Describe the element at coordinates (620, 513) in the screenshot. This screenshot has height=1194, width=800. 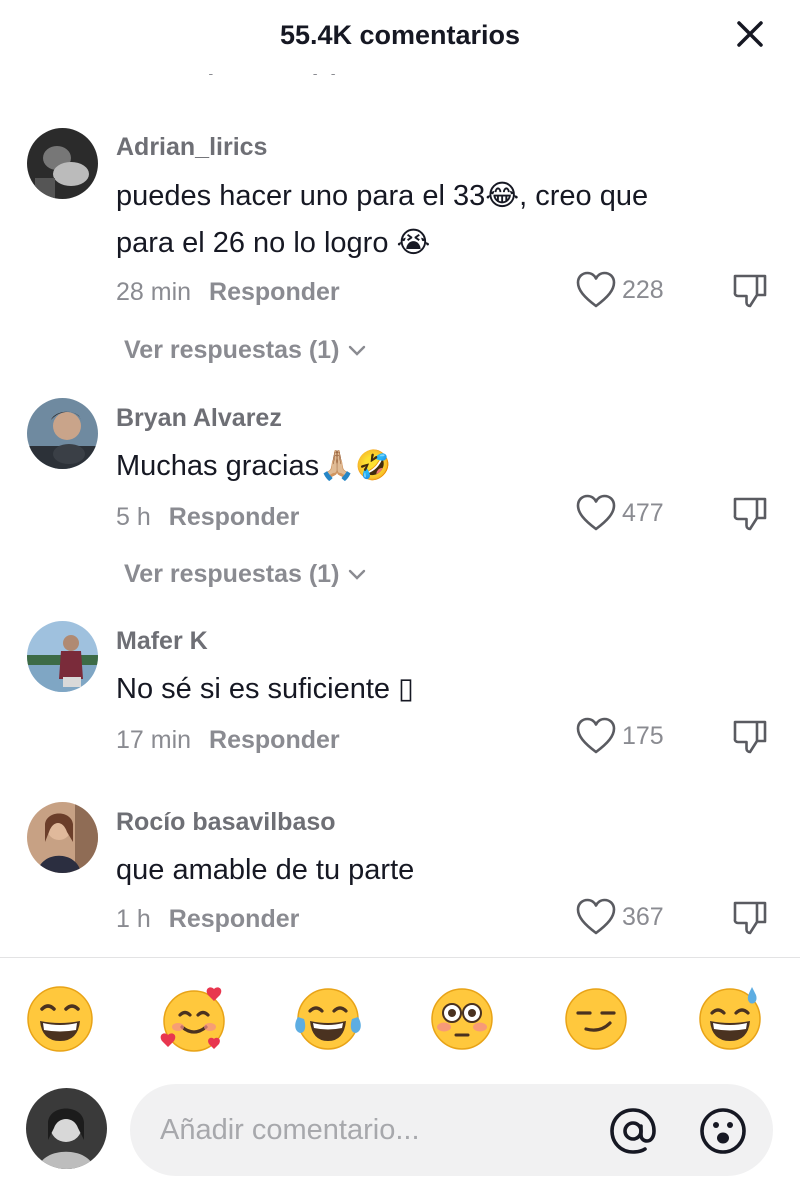
I see `like-button: 477` at that location.